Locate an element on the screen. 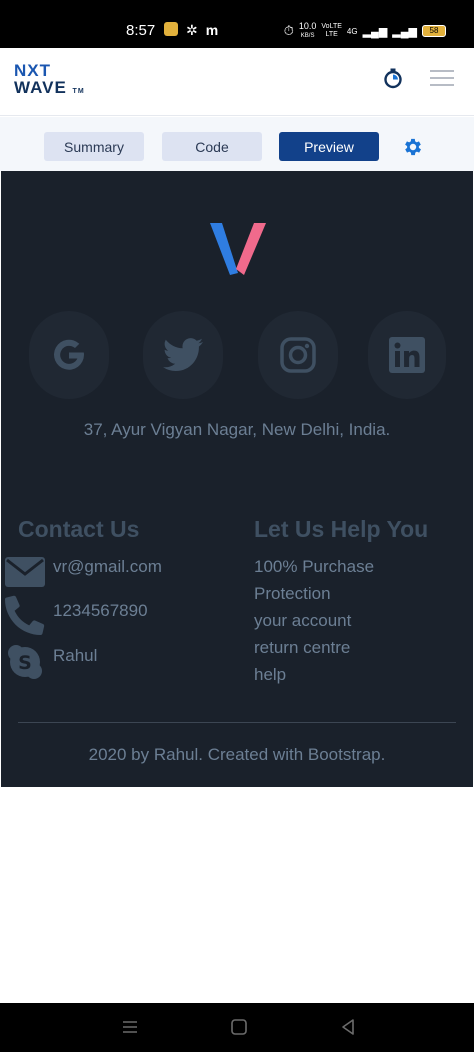  back-icon is located at coordinates (348, 1027).